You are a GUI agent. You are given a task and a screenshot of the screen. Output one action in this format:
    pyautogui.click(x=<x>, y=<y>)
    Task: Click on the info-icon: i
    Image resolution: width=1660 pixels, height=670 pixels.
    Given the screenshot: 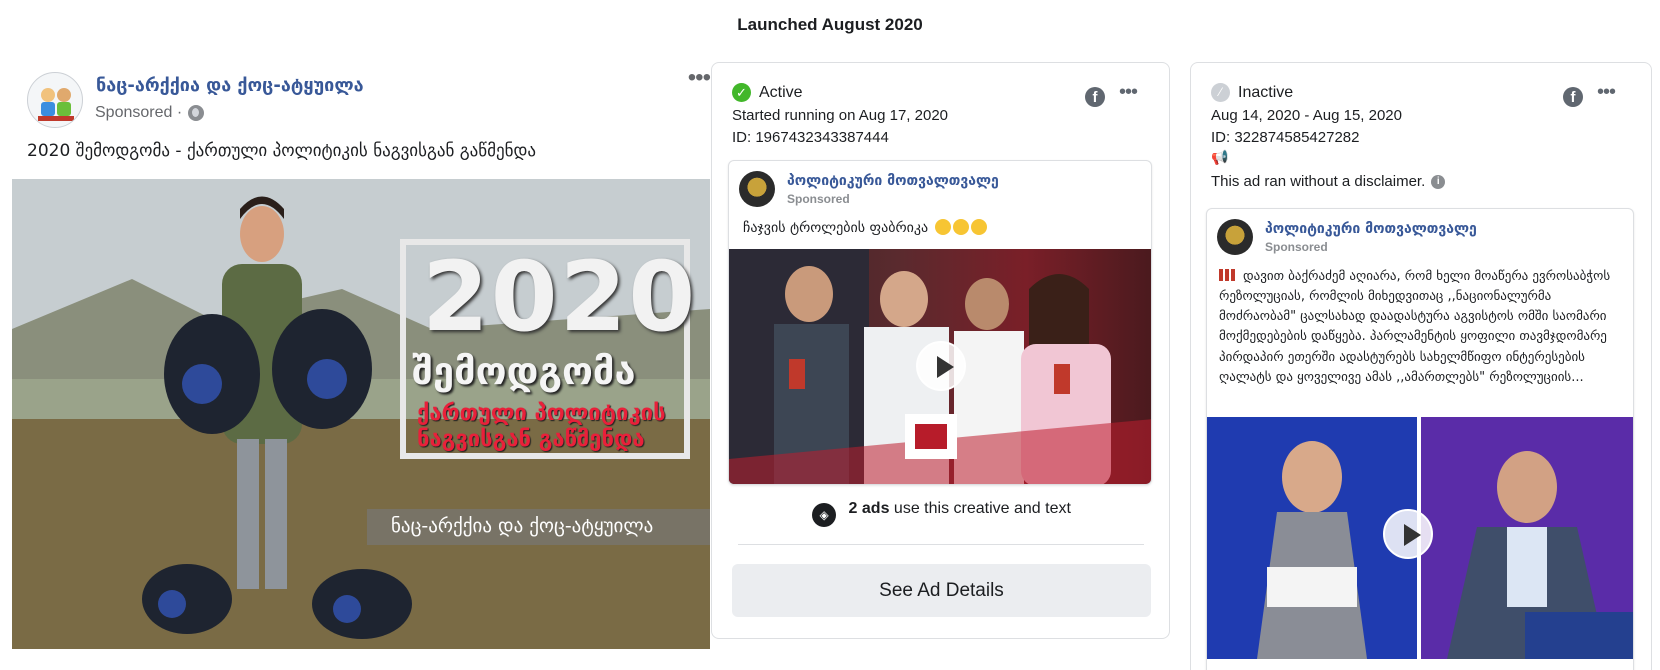 What is the action you would take?
    pyautogui.click(x=1438, y=181)
    